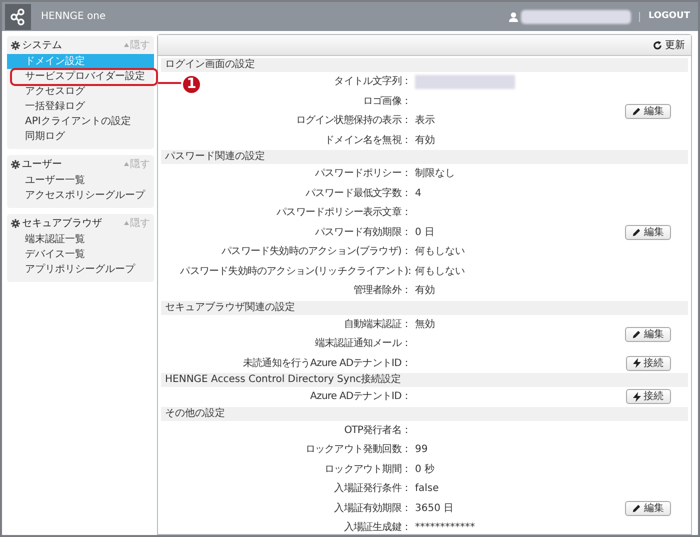  What do you see at coordinates (358, 450) in the screenshot?
I see `field-label: ロックアウト発動回数：` at bounding box center [358, 450].